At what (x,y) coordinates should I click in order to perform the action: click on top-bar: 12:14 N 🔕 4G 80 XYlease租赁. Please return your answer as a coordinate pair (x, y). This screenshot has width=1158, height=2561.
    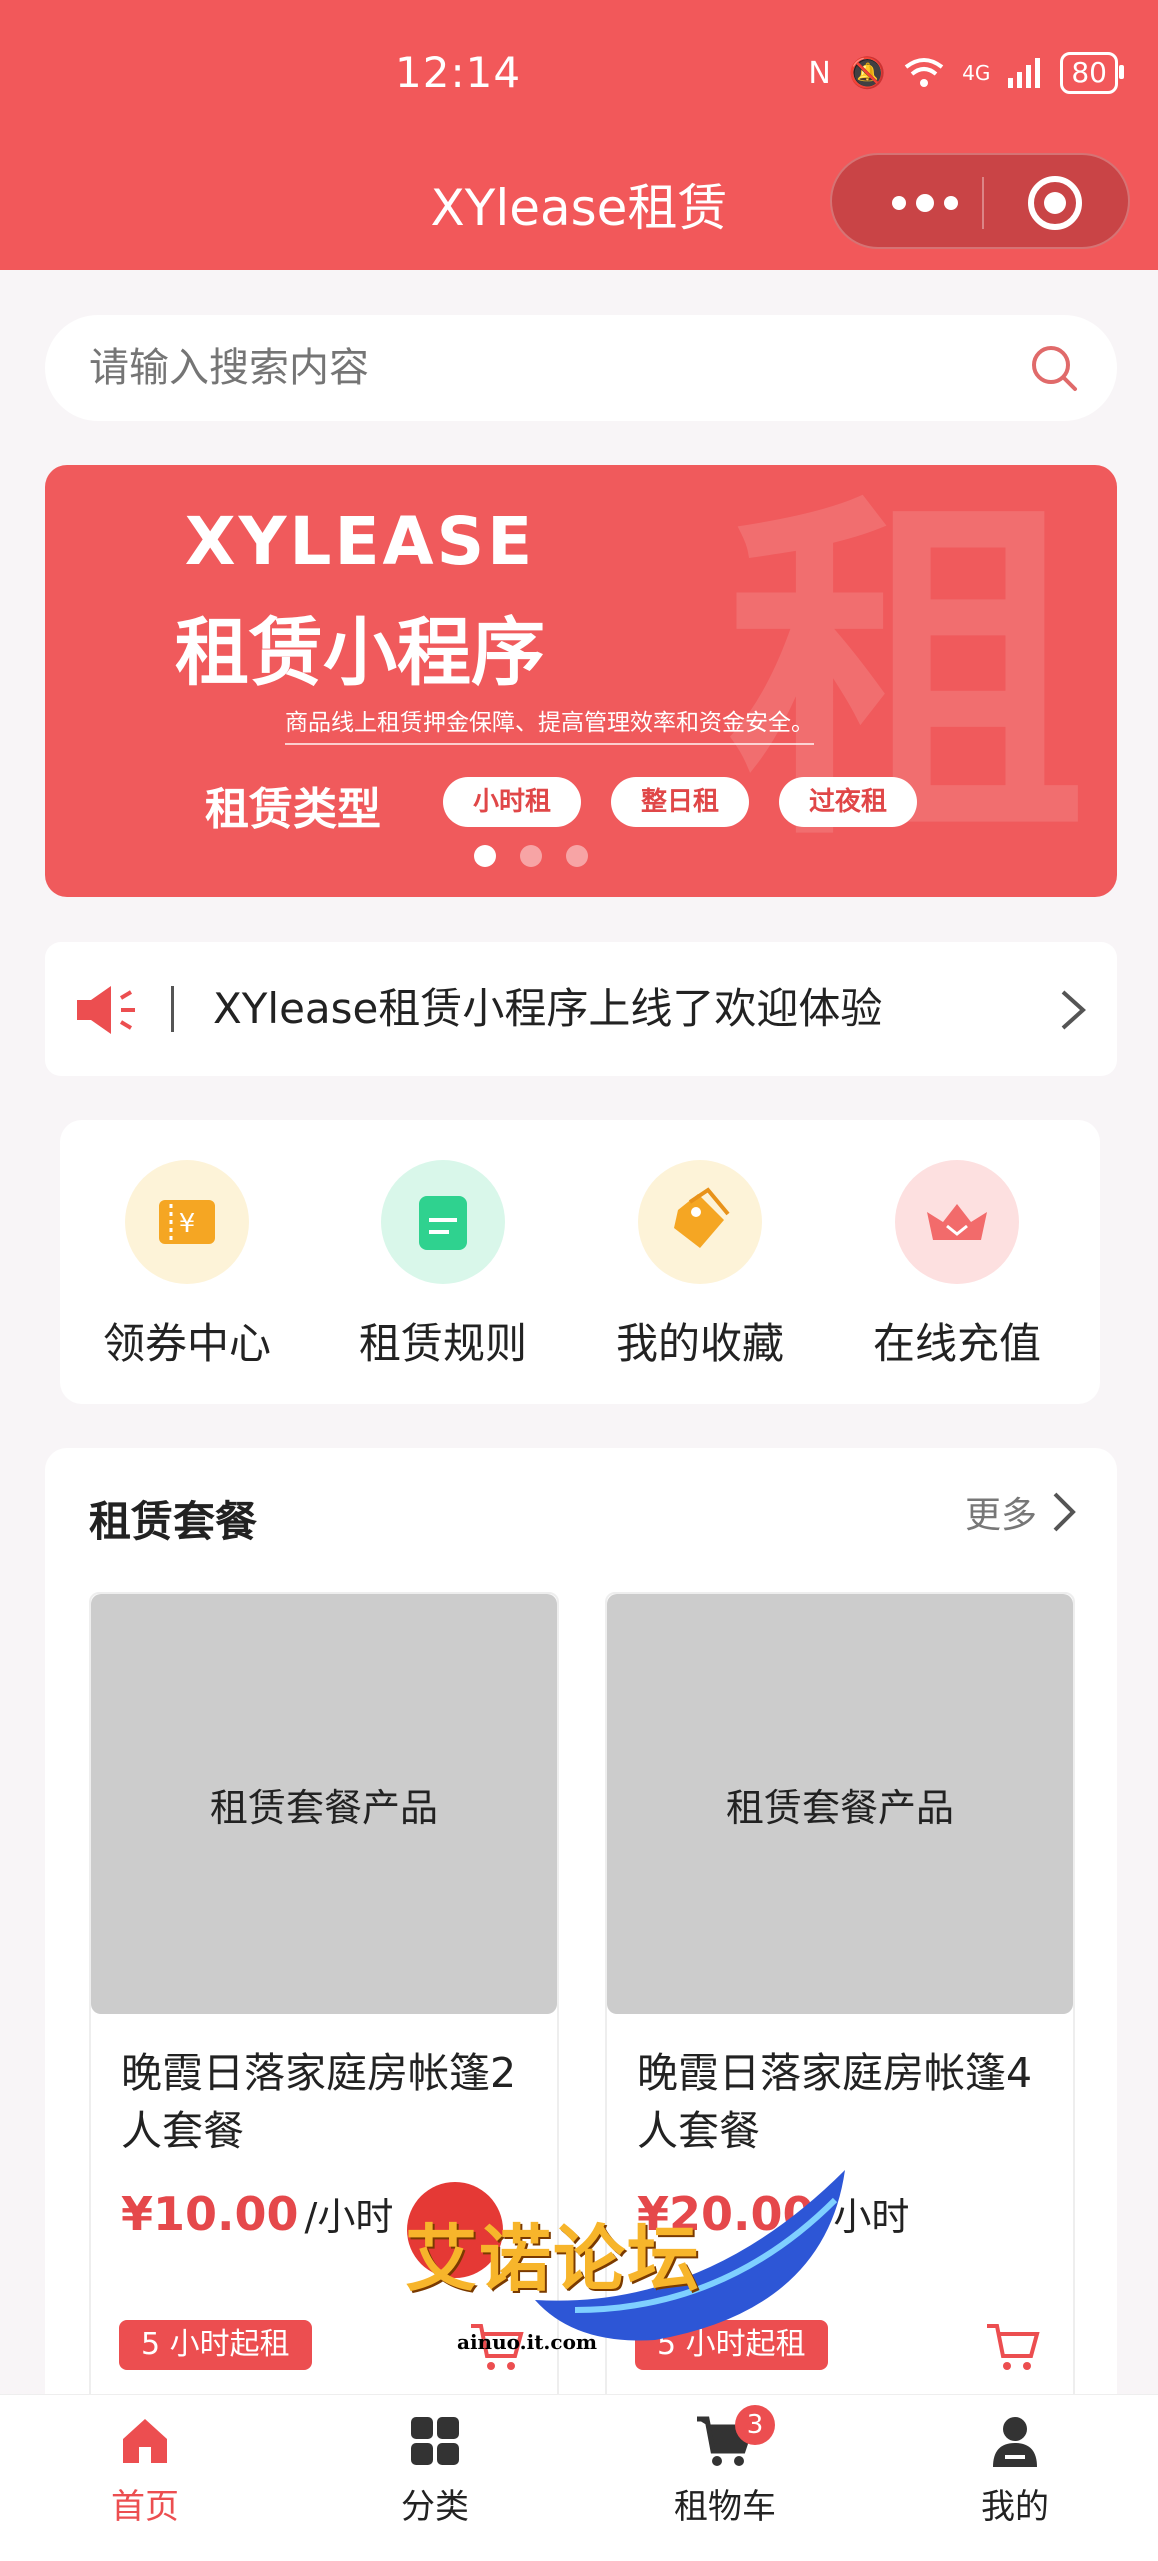
    Looking at the image, I should click on (579, 135).